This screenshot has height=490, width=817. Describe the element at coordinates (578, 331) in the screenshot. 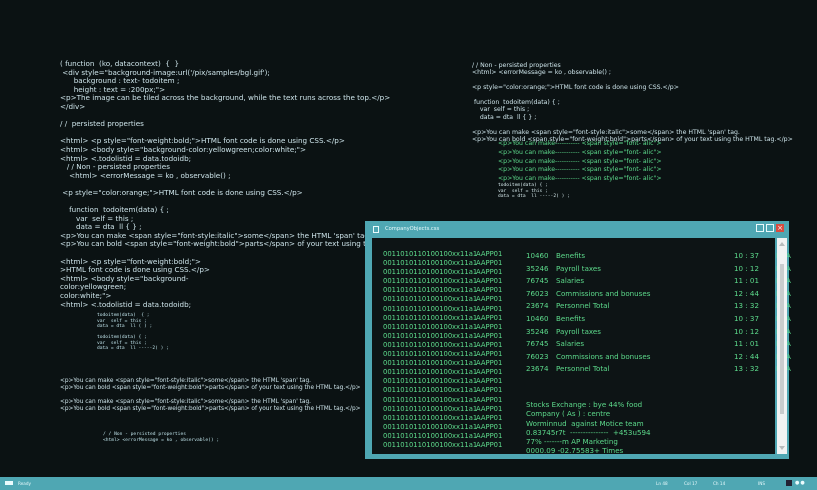

I see `entry-label: Payroll taxes` at that location.